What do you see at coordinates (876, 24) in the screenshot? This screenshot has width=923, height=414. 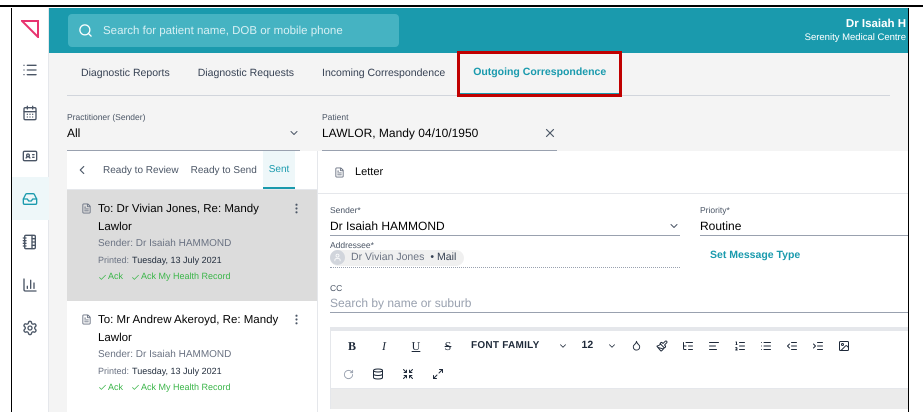 I see `user-name: Dr Isaiah H` at bounding box center [876, 24].